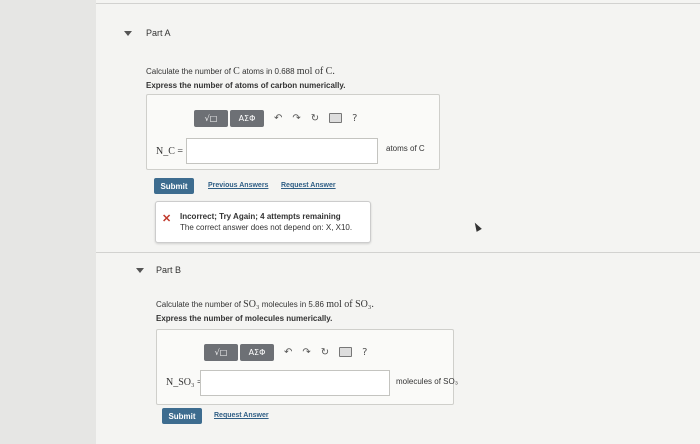 This screenshot has height=444, width=700. Describe the element at coordinates (169, 270) in the screenshot. I see `part-b-title: Part B` at that location.